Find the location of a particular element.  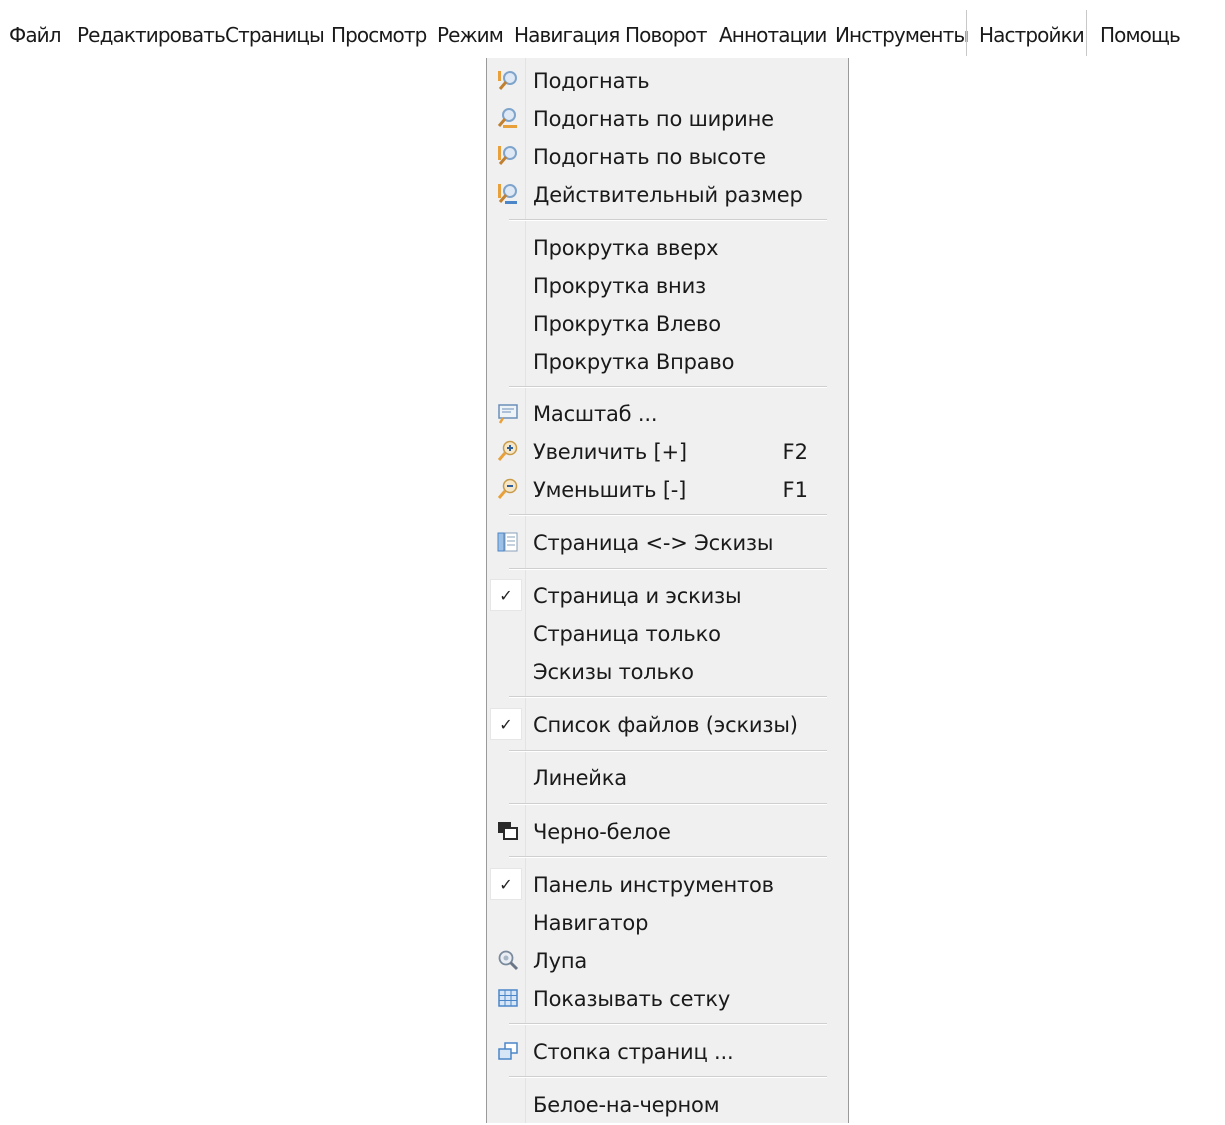

menu-item-show-grid: Показывать сетку is located at coordinates (667, 998).